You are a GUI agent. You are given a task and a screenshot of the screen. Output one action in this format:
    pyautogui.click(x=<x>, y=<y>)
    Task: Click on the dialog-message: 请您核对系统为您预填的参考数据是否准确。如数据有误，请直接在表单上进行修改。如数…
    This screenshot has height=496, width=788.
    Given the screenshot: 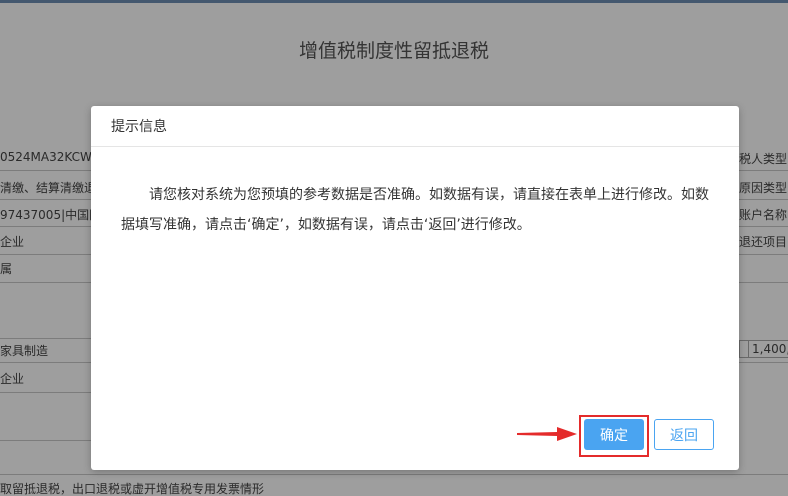 What is the action you would take?
    pyautogui.click(x=415, y=210)
    